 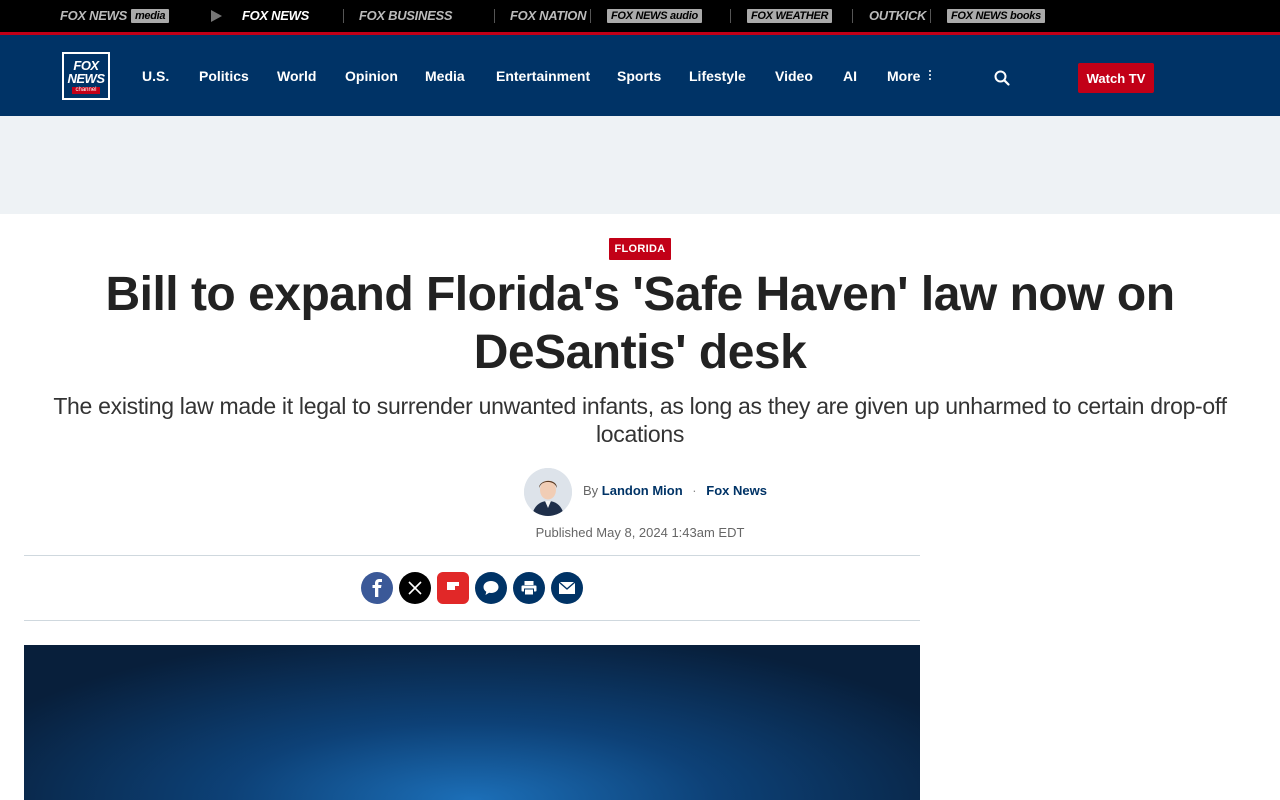 I want to click on network-link-media: FOX NEWS media, so click(x=115, y=15).